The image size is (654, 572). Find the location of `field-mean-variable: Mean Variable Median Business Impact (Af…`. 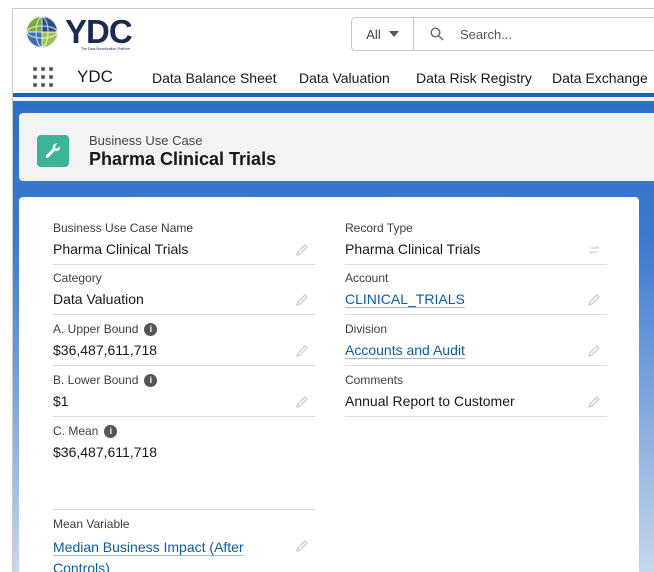

field-mean-variable: Mean Variable Median Business Impact (Af… is located at coordinates (184, 544).